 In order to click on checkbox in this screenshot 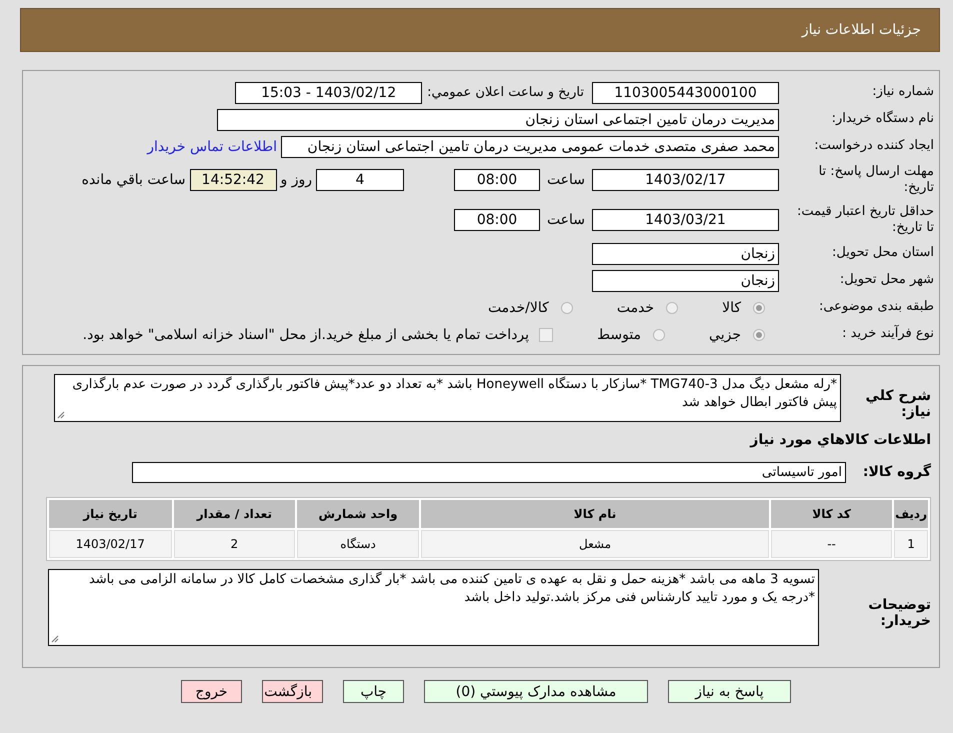, I will do `click(546, 335)`.